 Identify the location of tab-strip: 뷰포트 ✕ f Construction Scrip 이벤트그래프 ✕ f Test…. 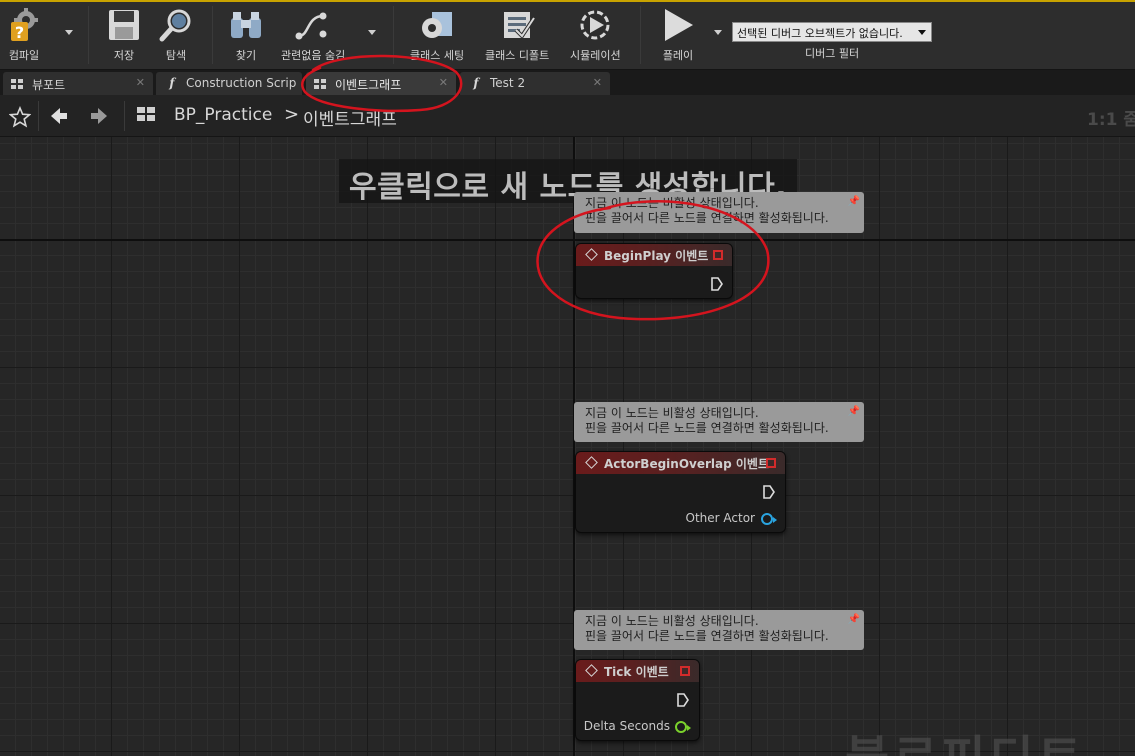
(567, 82).